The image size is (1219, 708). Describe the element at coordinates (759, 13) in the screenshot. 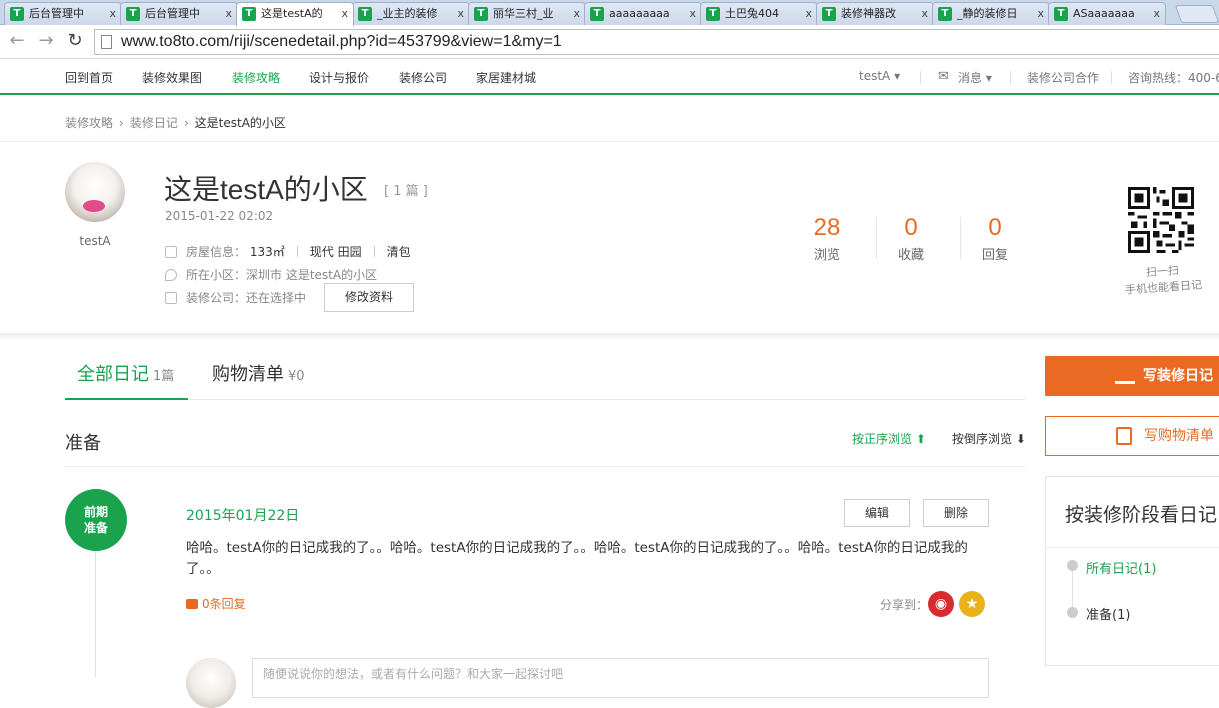

I see `browser-tab: T 土巴兔404 x` at that location.